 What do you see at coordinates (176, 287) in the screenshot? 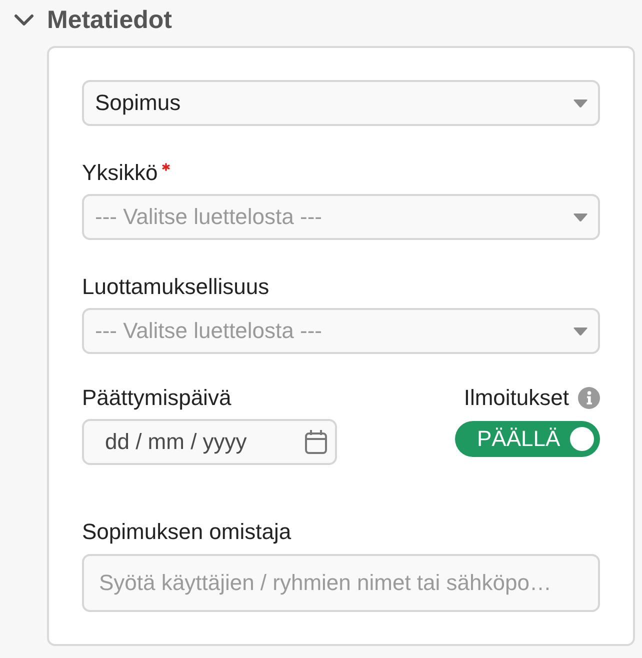
I see `field-label: Luottamuksellisuus` at bounding box center [176, 287].